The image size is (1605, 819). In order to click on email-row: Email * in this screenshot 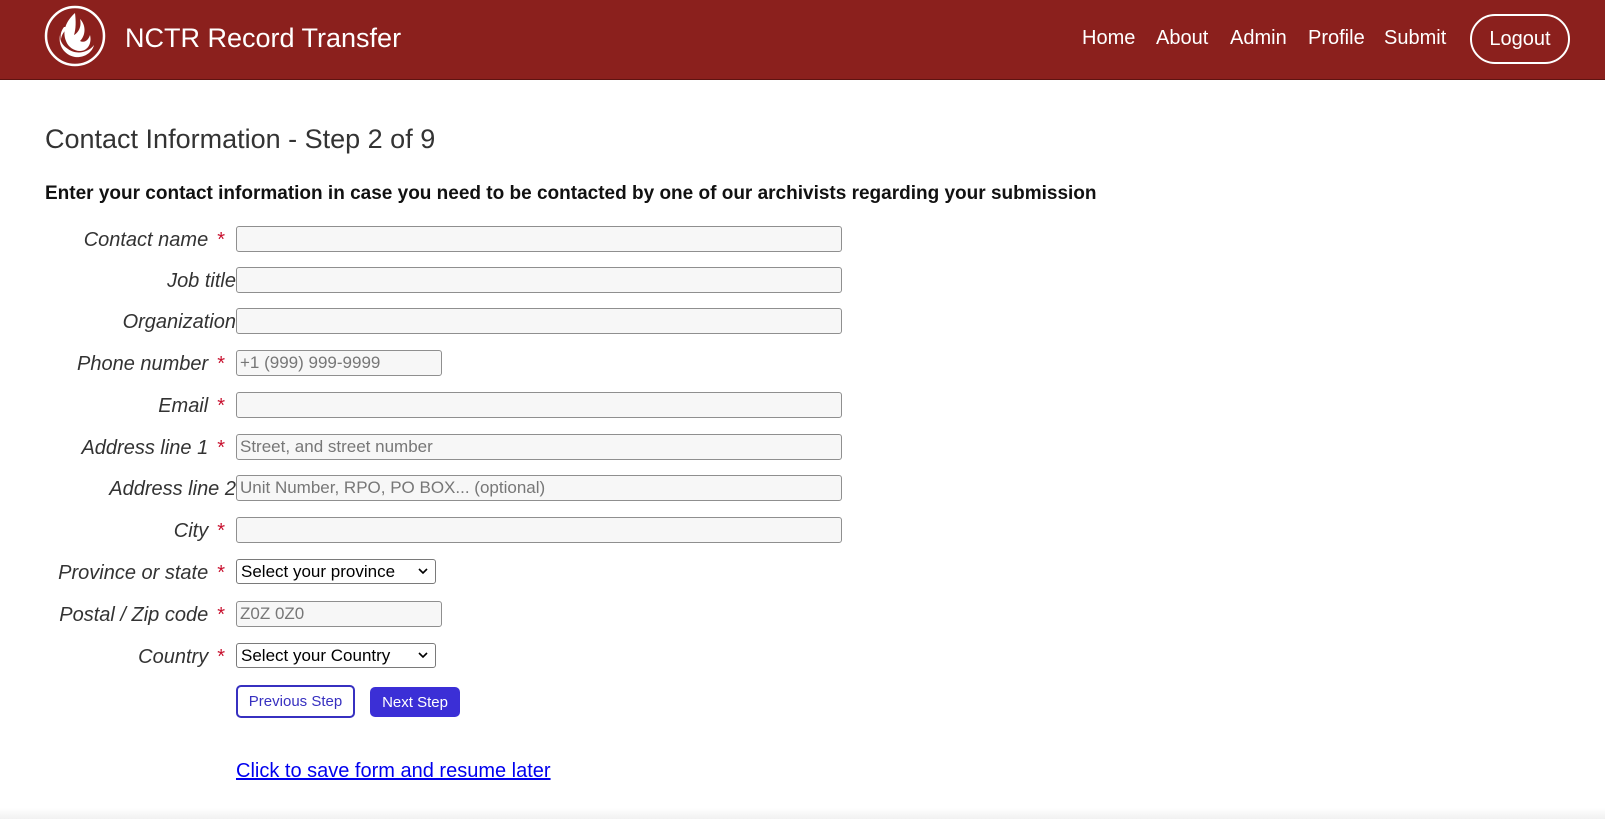, I will do `click(450, 406)`.